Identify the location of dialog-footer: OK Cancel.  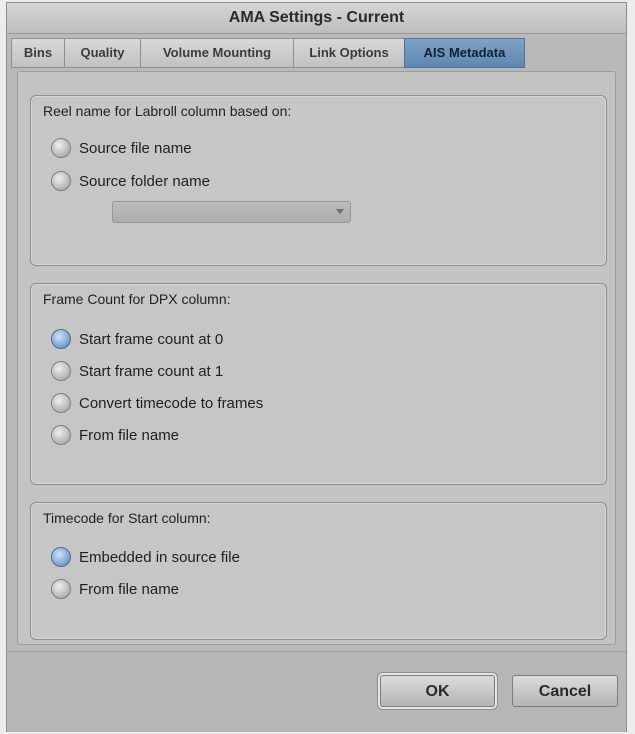
(316, 691).